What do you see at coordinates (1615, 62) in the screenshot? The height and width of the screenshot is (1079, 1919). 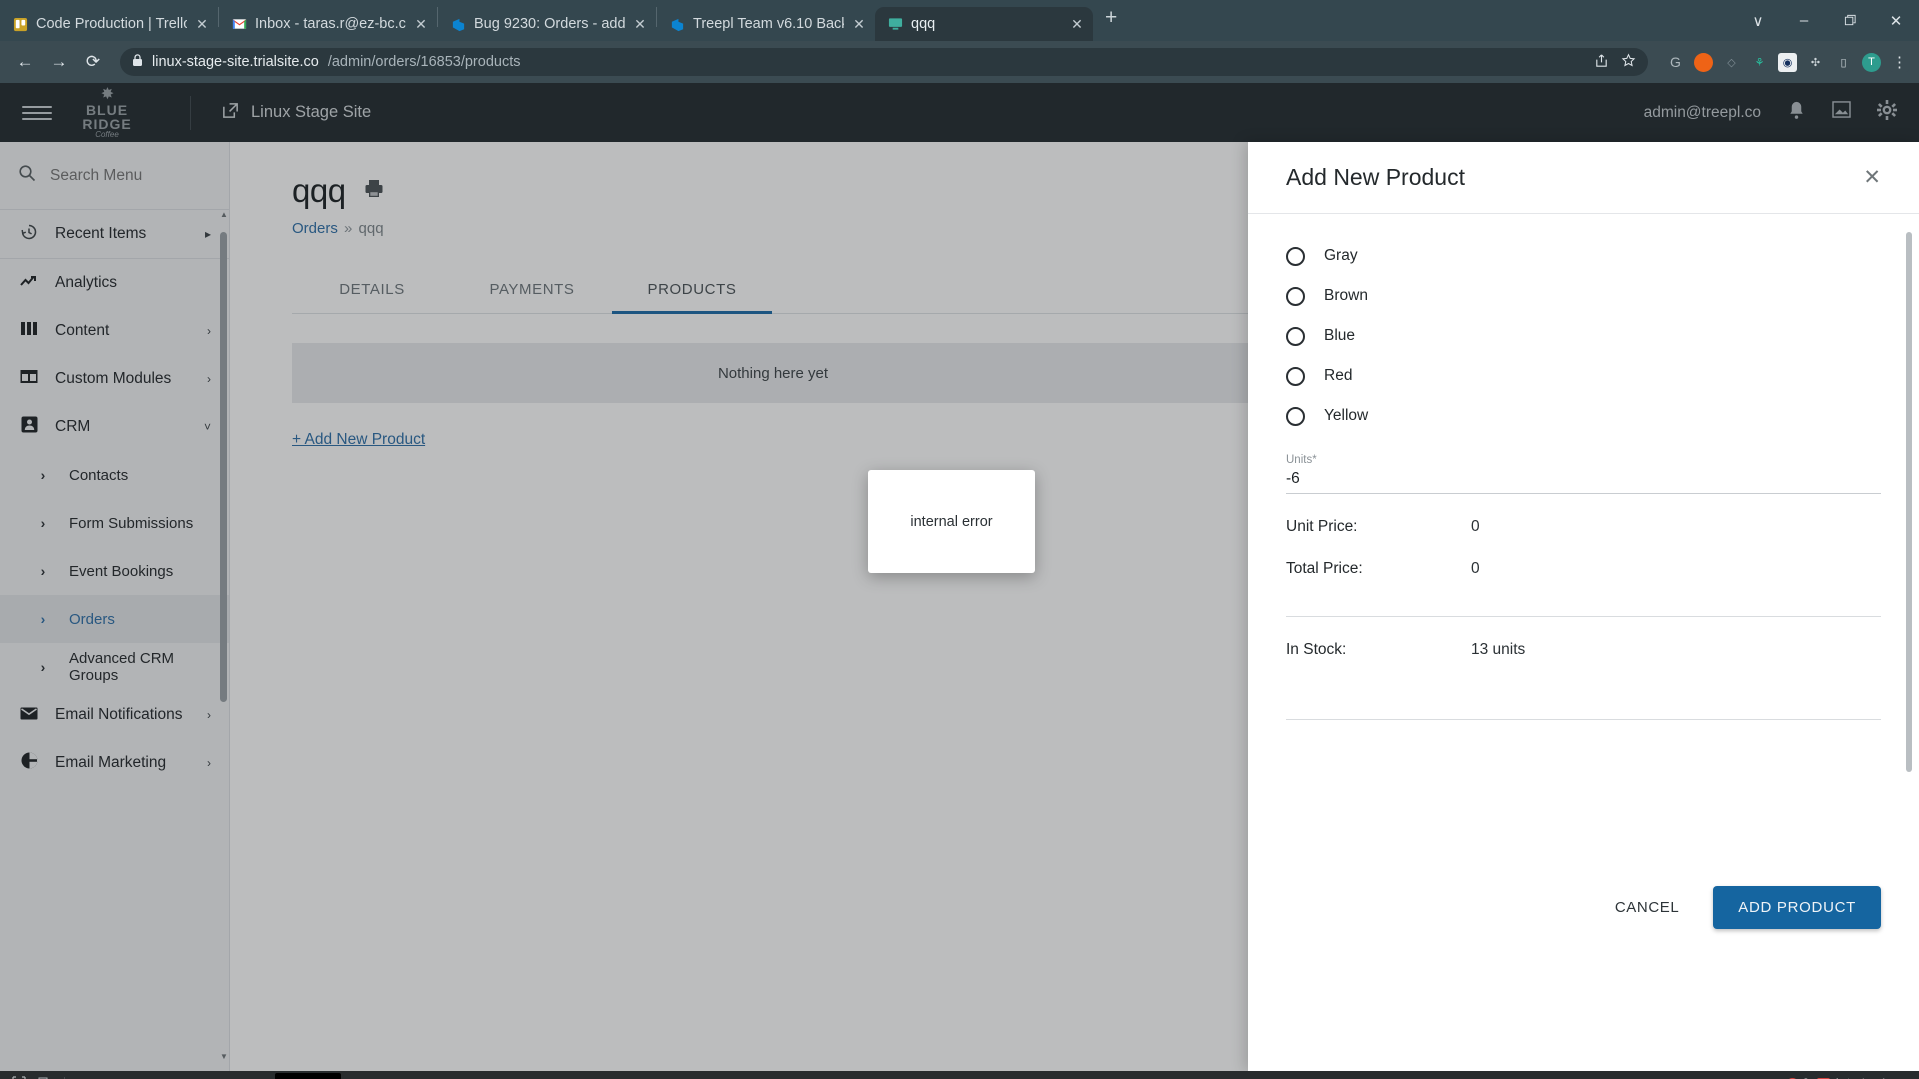 I see `omnibox-actions` at bounding box center [1615, 62].